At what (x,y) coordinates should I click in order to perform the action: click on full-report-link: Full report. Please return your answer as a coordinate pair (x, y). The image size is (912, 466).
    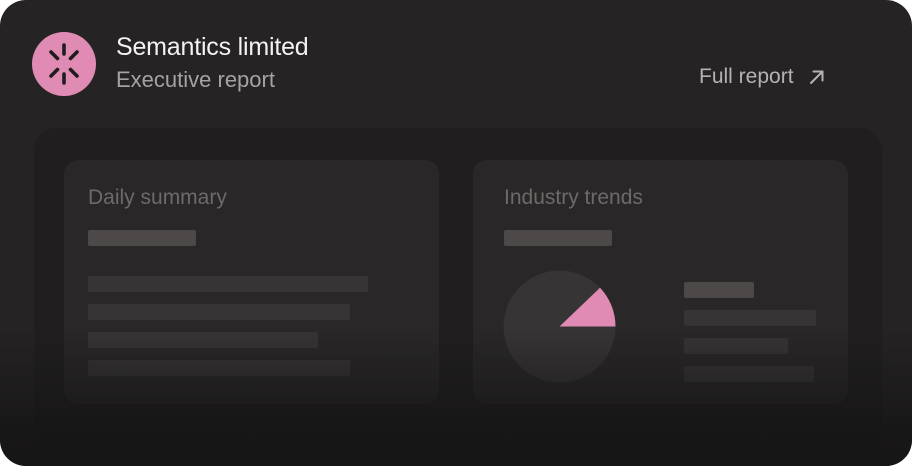
    Looking at the image, I should click on (762, 77).